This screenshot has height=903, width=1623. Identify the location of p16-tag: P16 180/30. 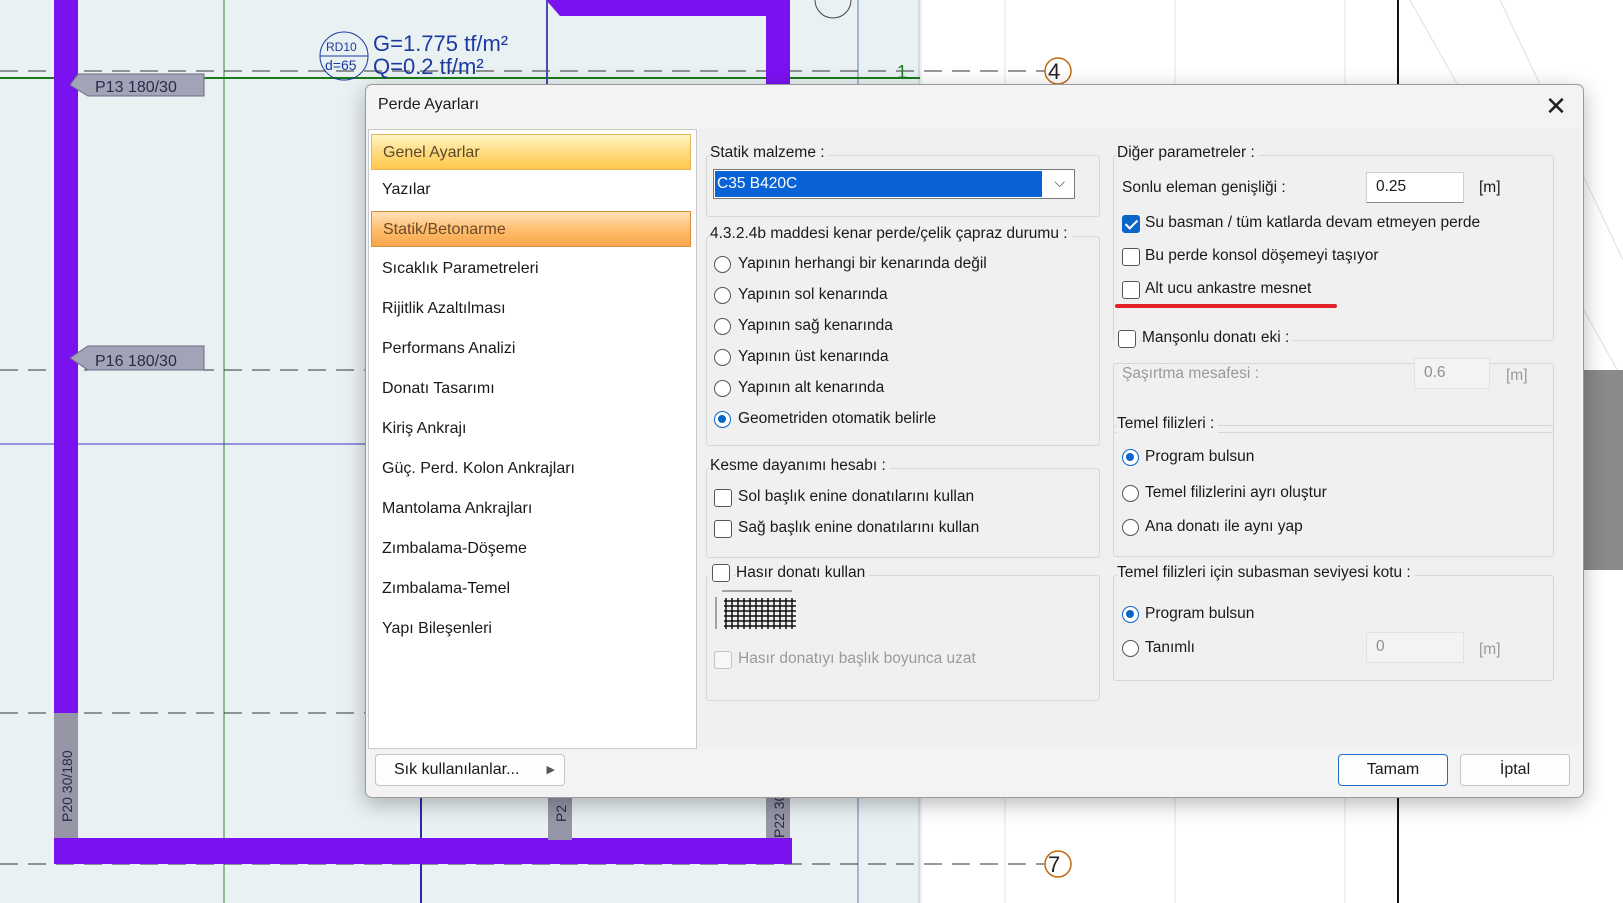
(136, 361).